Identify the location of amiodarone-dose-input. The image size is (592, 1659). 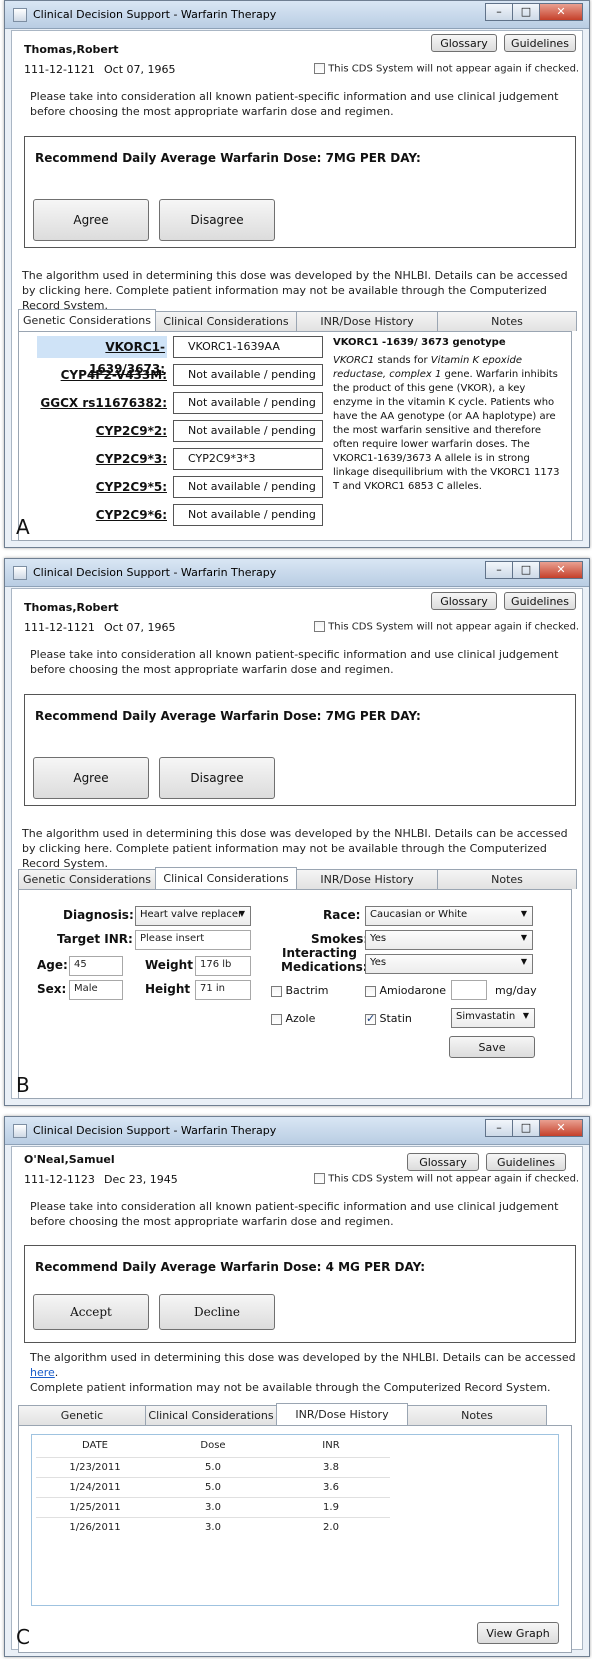
(469, 990).